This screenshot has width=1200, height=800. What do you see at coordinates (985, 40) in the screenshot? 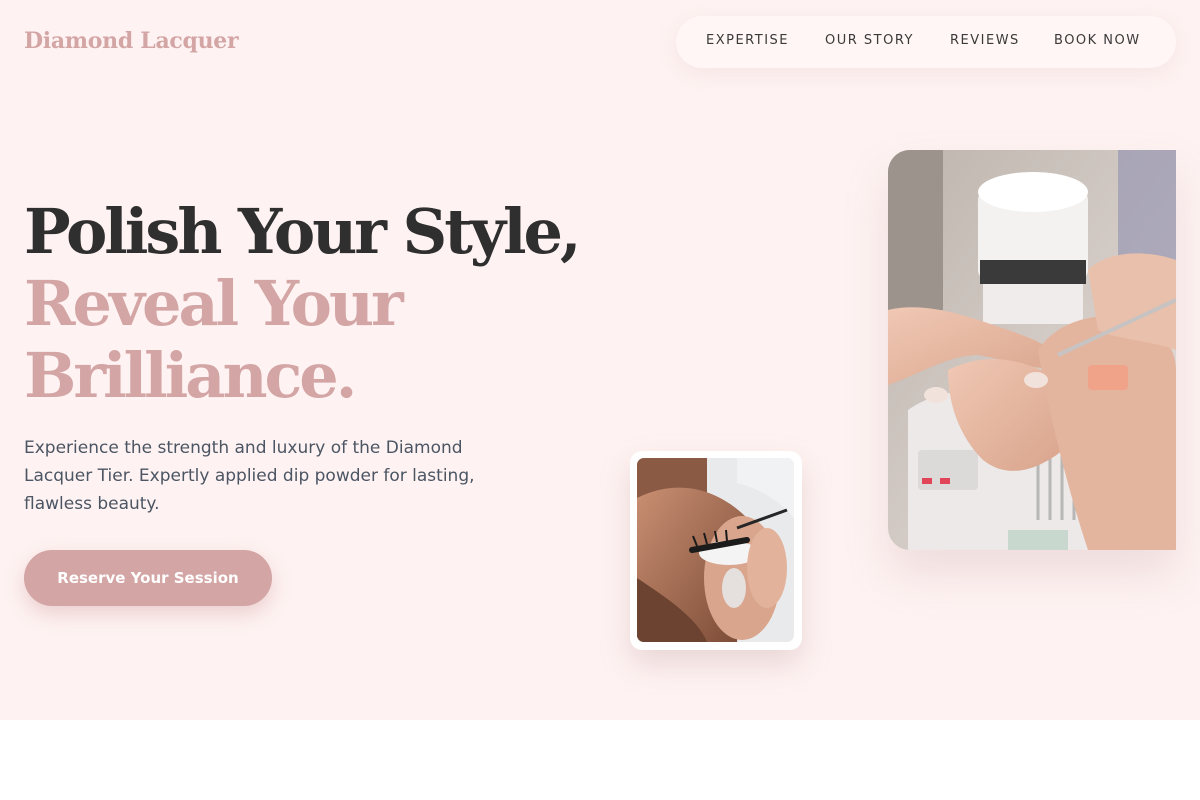
I see `nav-item-reviews: REVIEWS` at bounding box center [985, 40].